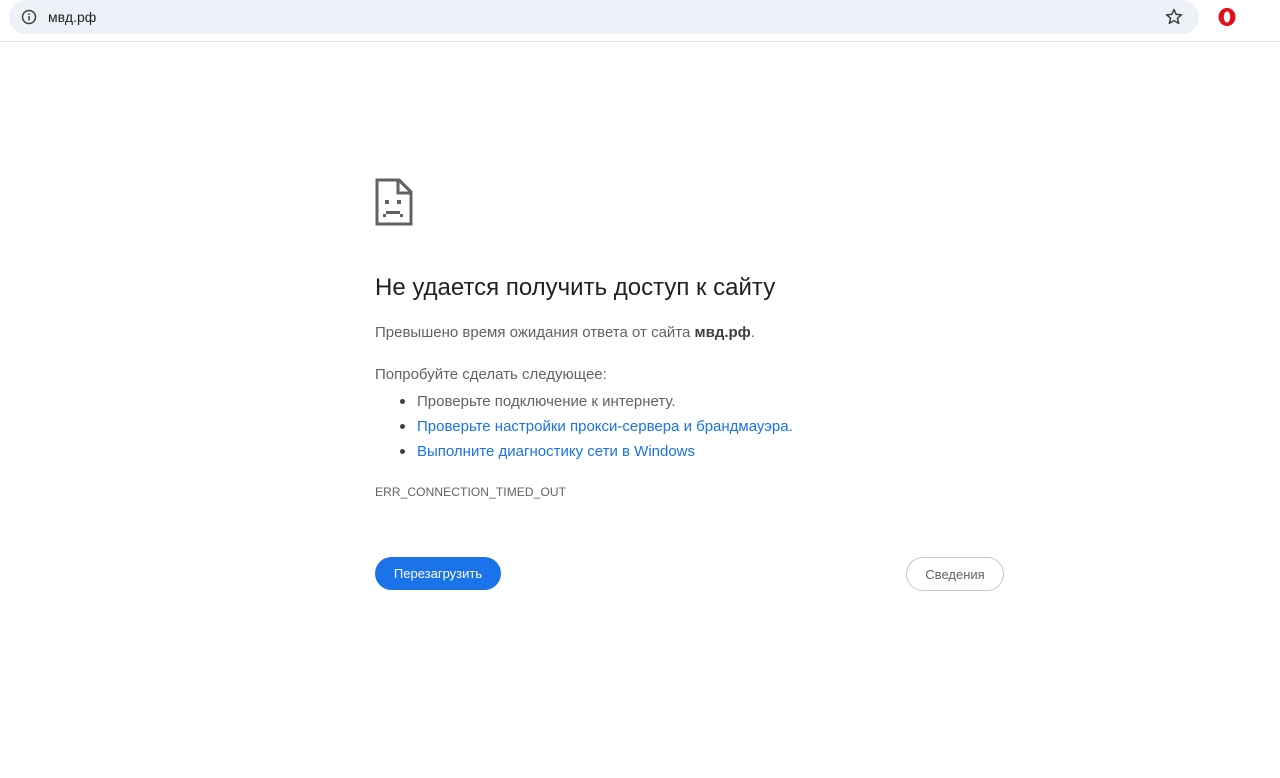  Describe the element at coordinates (575, 287) in the screenshot. I see `error-title: Не удается получить доступ к сайту` at that location.